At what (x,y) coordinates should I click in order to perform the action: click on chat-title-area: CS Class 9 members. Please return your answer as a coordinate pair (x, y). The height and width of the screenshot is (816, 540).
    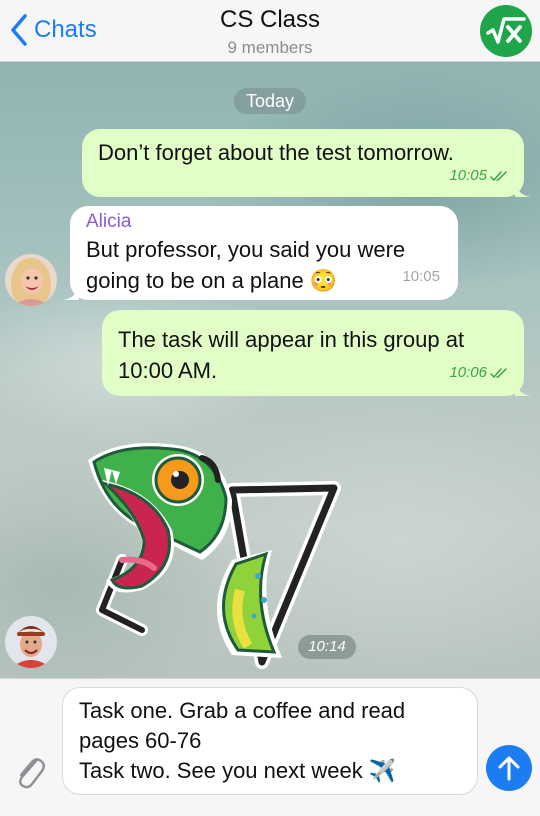
    Looking at the image, I should click on (270, 32).